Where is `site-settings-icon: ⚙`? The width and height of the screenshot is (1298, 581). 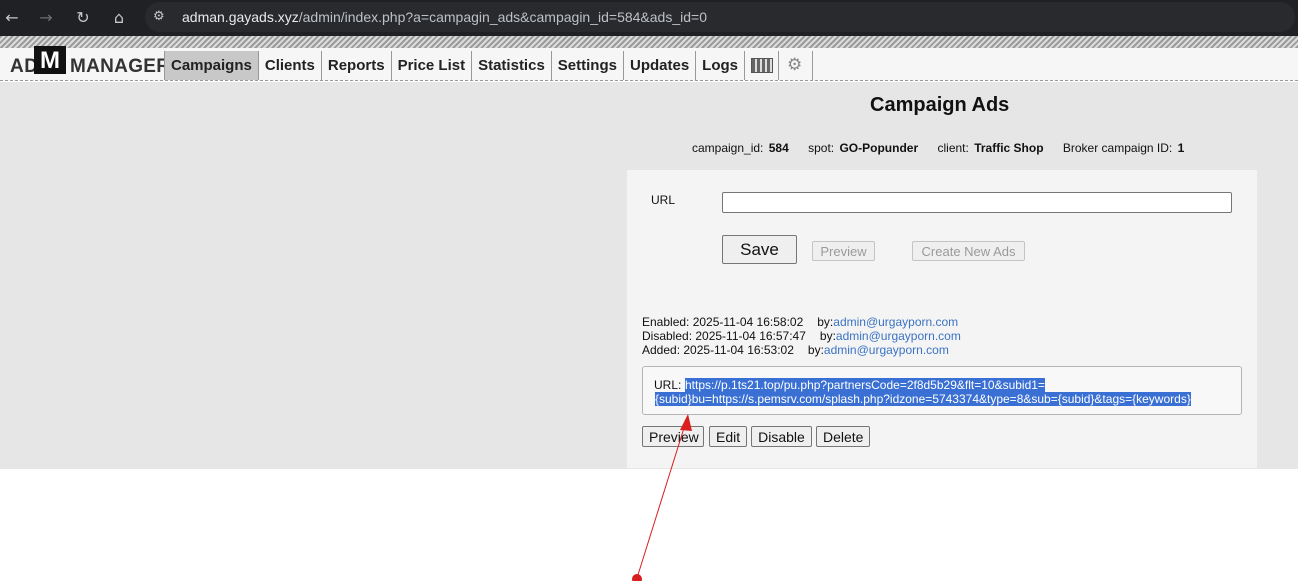
site-settings-icon: ⚙ is located at coordinates (161, 17).